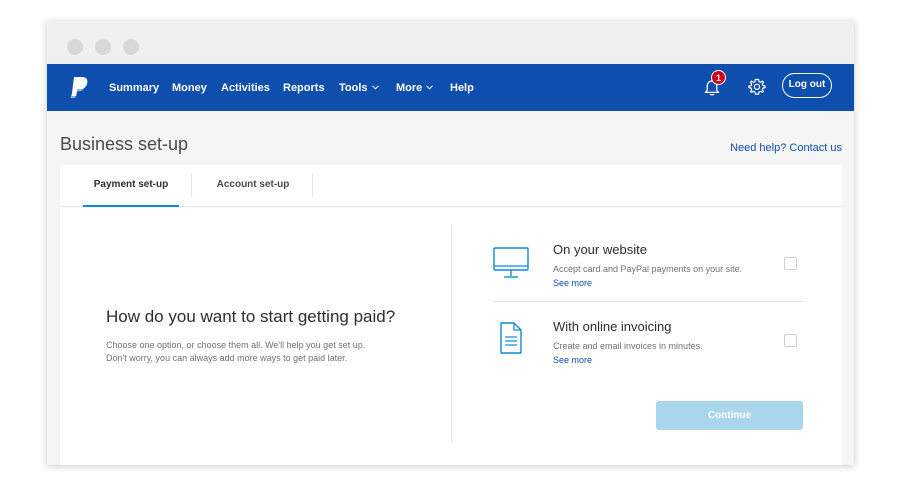  What do you see at coordinates (462, 88) in the screenshot?
I see `nav-help: Help` at bounding box center [462, 88].